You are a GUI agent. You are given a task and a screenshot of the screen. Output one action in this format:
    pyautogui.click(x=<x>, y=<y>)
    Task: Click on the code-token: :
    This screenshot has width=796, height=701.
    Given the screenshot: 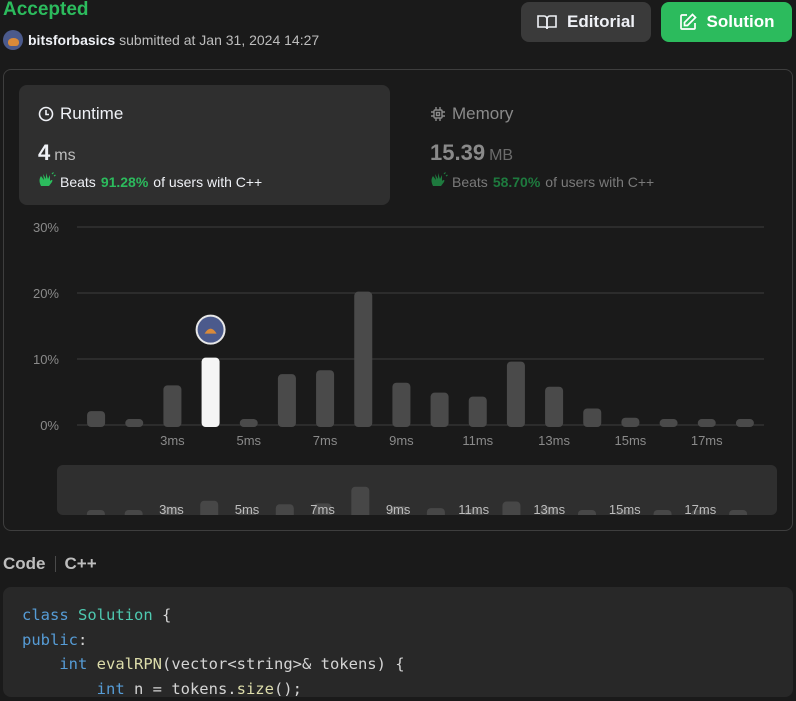 What is the action you would take?
    pyautogui.click(x=82, y=640)
    